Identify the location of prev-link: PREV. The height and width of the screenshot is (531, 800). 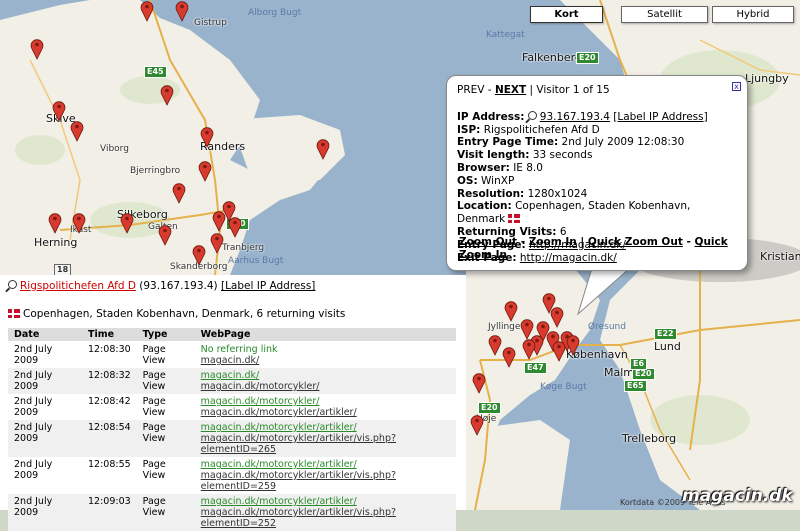
(470, 90).